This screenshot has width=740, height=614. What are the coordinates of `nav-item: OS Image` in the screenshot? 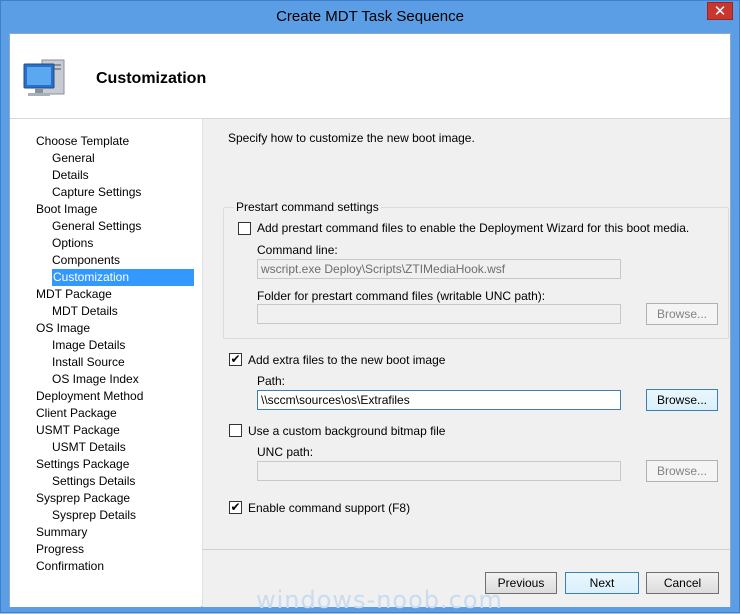 It's located at (111, 328).